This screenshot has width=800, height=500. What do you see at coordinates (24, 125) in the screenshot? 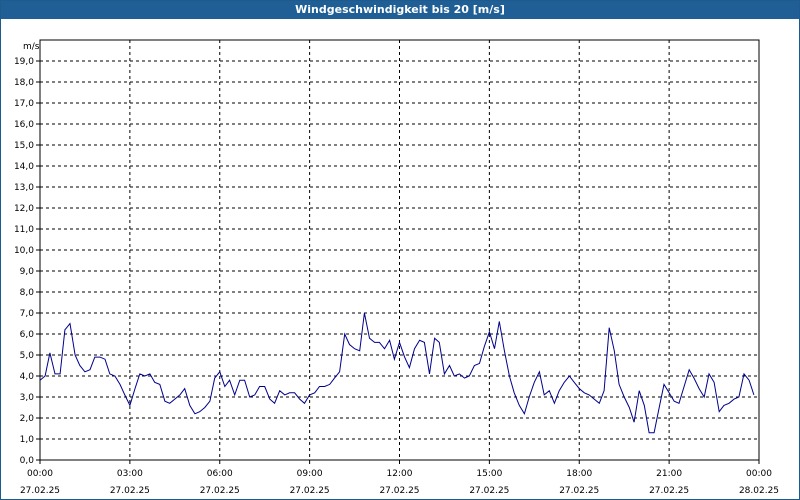
I see `y-tick-label: 16,0` at bounding box center [24, 125].